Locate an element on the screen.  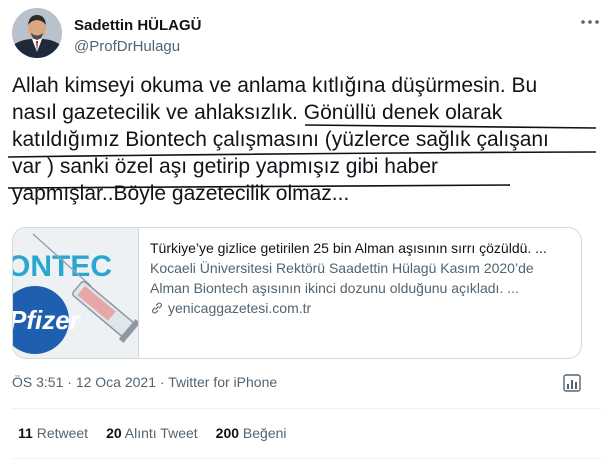
retweets-stat: 11 Retweet is located at coordinates (53, 433).